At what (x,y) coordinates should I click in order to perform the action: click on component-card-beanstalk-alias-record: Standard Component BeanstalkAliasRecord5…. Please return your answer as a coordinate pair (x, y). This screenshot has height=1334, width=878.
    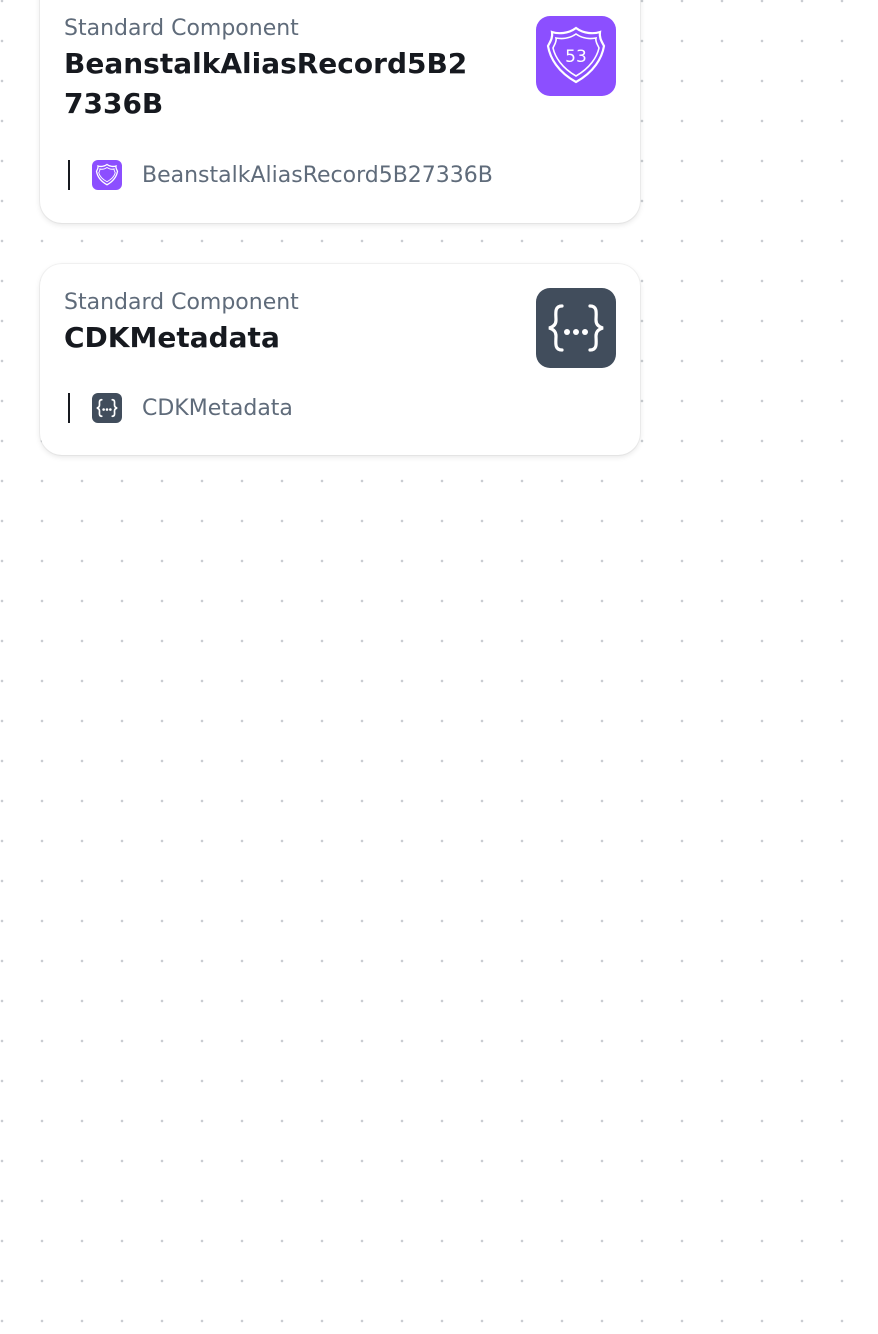
    Looking at the image, I should click on (340, 111).